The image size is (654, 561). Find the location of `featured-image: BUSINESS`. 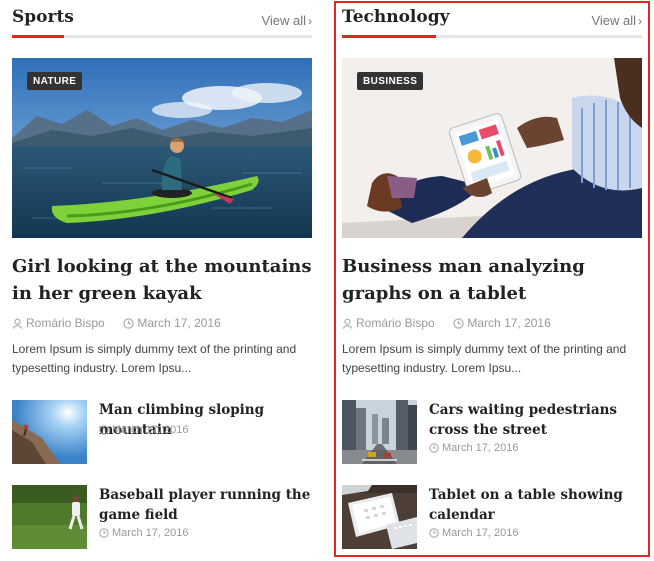

featured-image: BUSINESS is located at coordinates (492, 148).